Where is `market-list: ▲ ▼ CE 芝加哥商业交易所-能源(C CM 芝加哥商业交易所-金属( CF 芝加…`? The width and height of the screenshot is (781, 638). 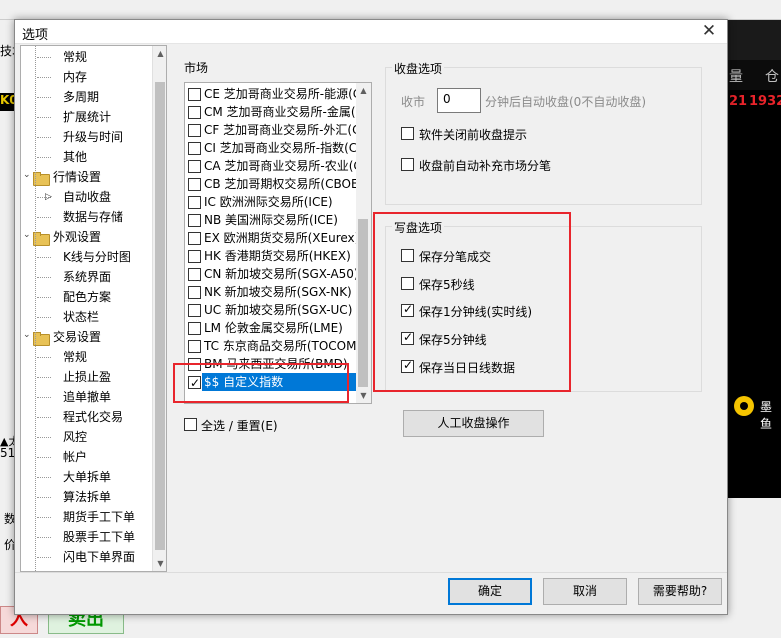 market-list: ▲ ▼ CE 芝加哥商业交易所-能源(C CM 芝加哥商业交易所-金属( CF 芝加… is located at coordinates (278, 243).